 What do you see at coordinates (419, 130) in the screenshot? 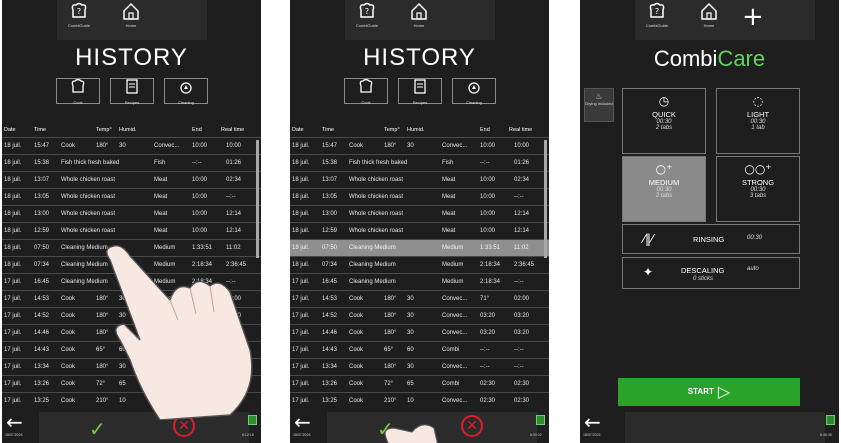
I see `table-header: Date Time Temp° Humid. End Real time` at bounding box center [419, 130].